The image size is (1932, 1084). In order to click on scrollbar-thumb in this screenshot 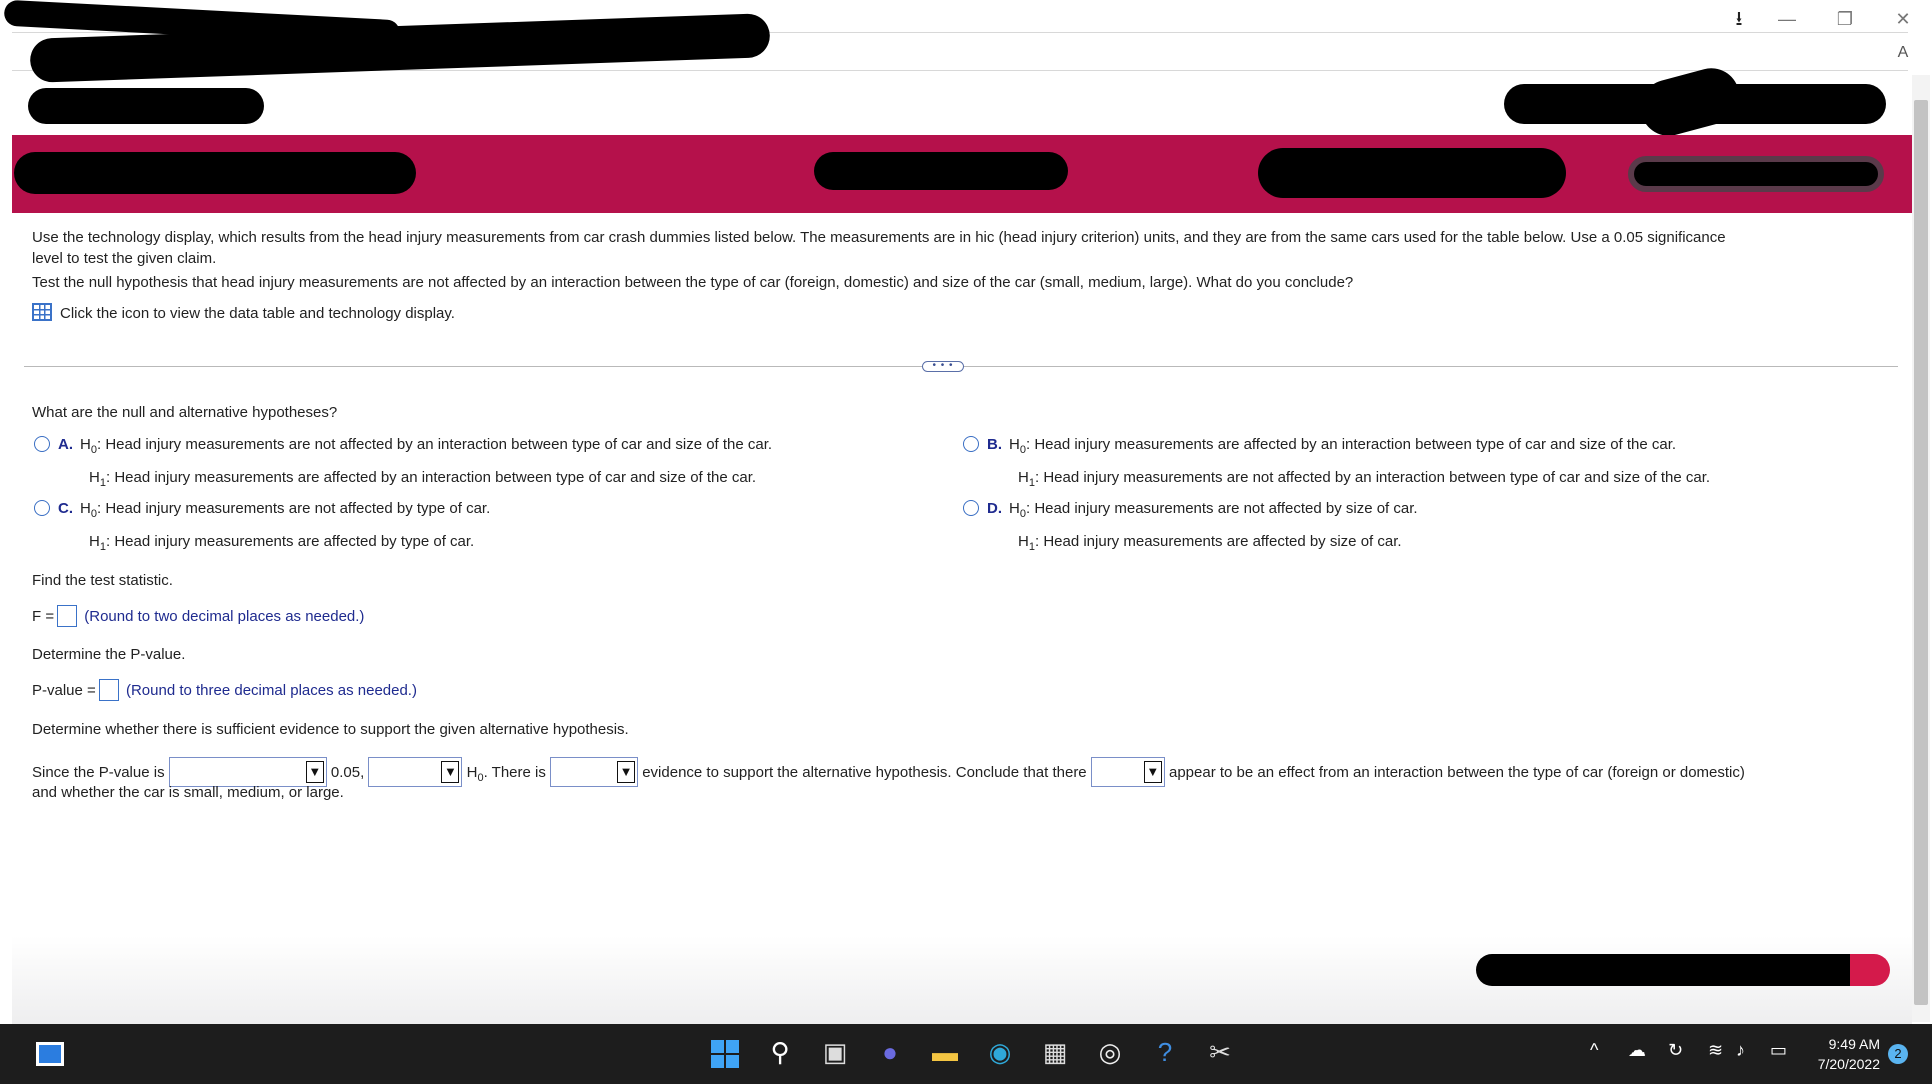, I will do `click(1921, 552)`.